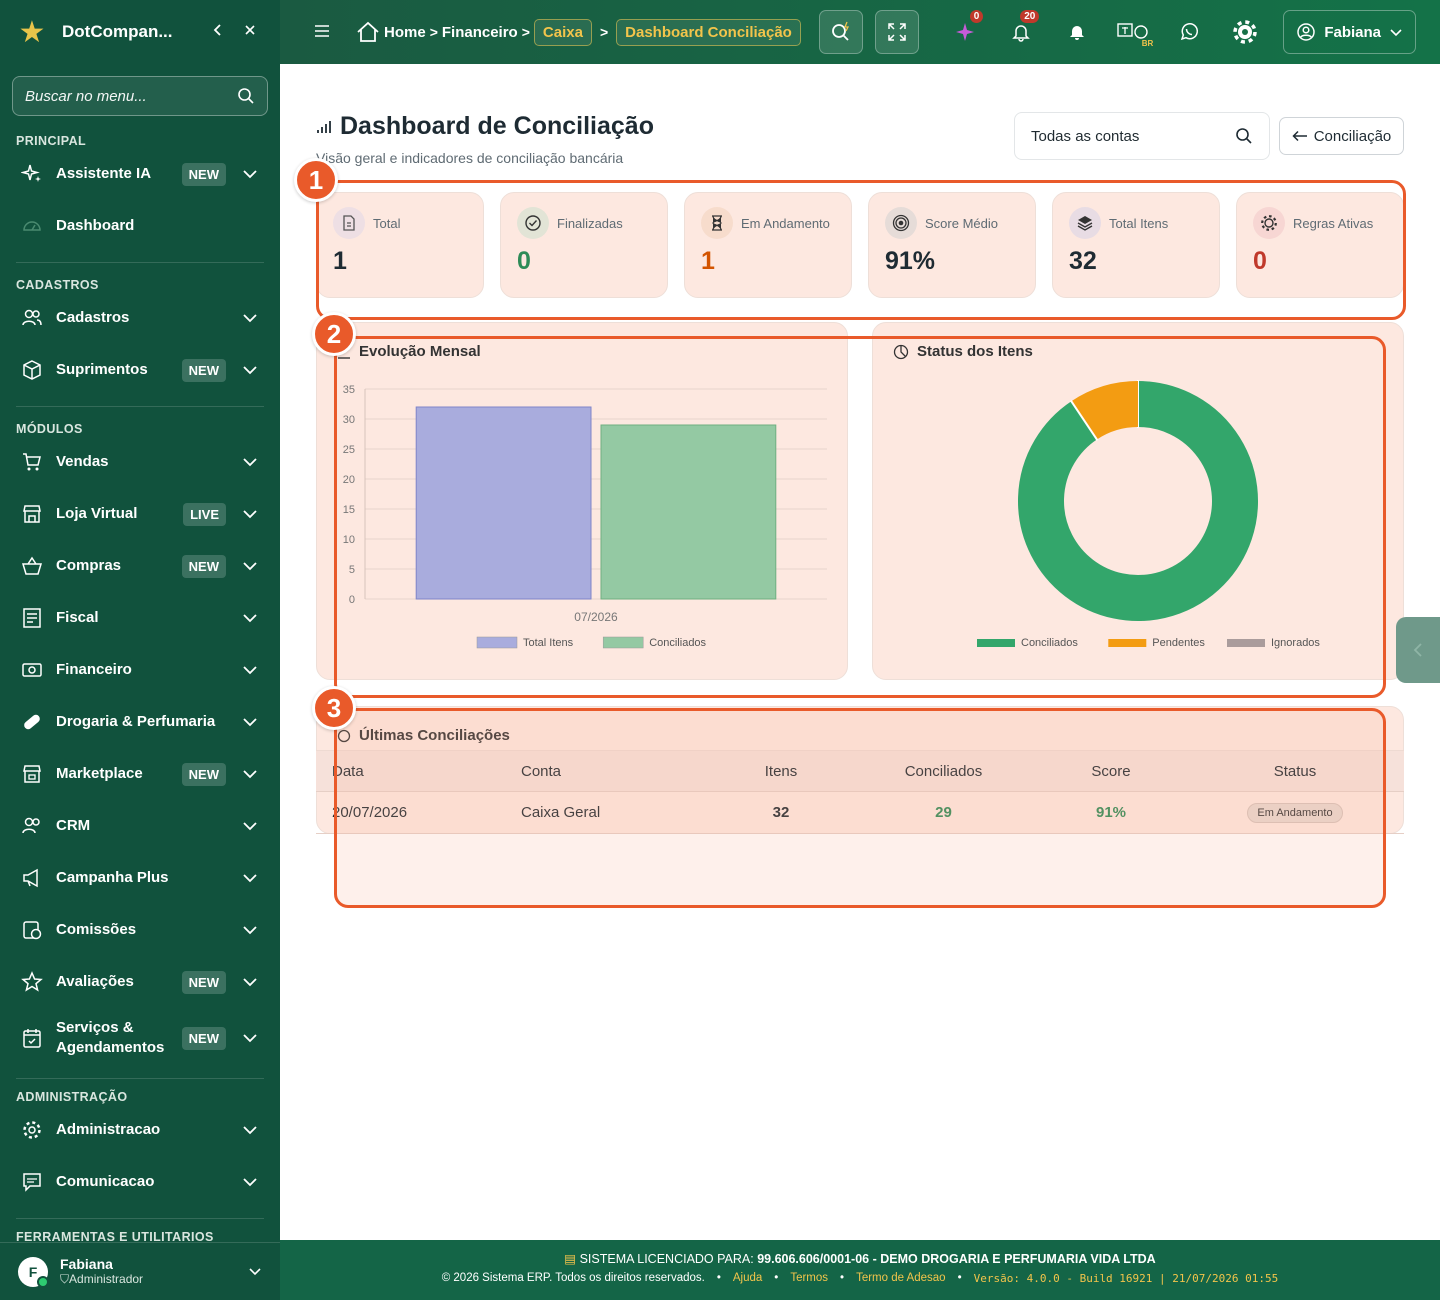 The width and height of the screenshot is (1440, 1300). I want to click on kpi-value: 0, so click(524, 261).